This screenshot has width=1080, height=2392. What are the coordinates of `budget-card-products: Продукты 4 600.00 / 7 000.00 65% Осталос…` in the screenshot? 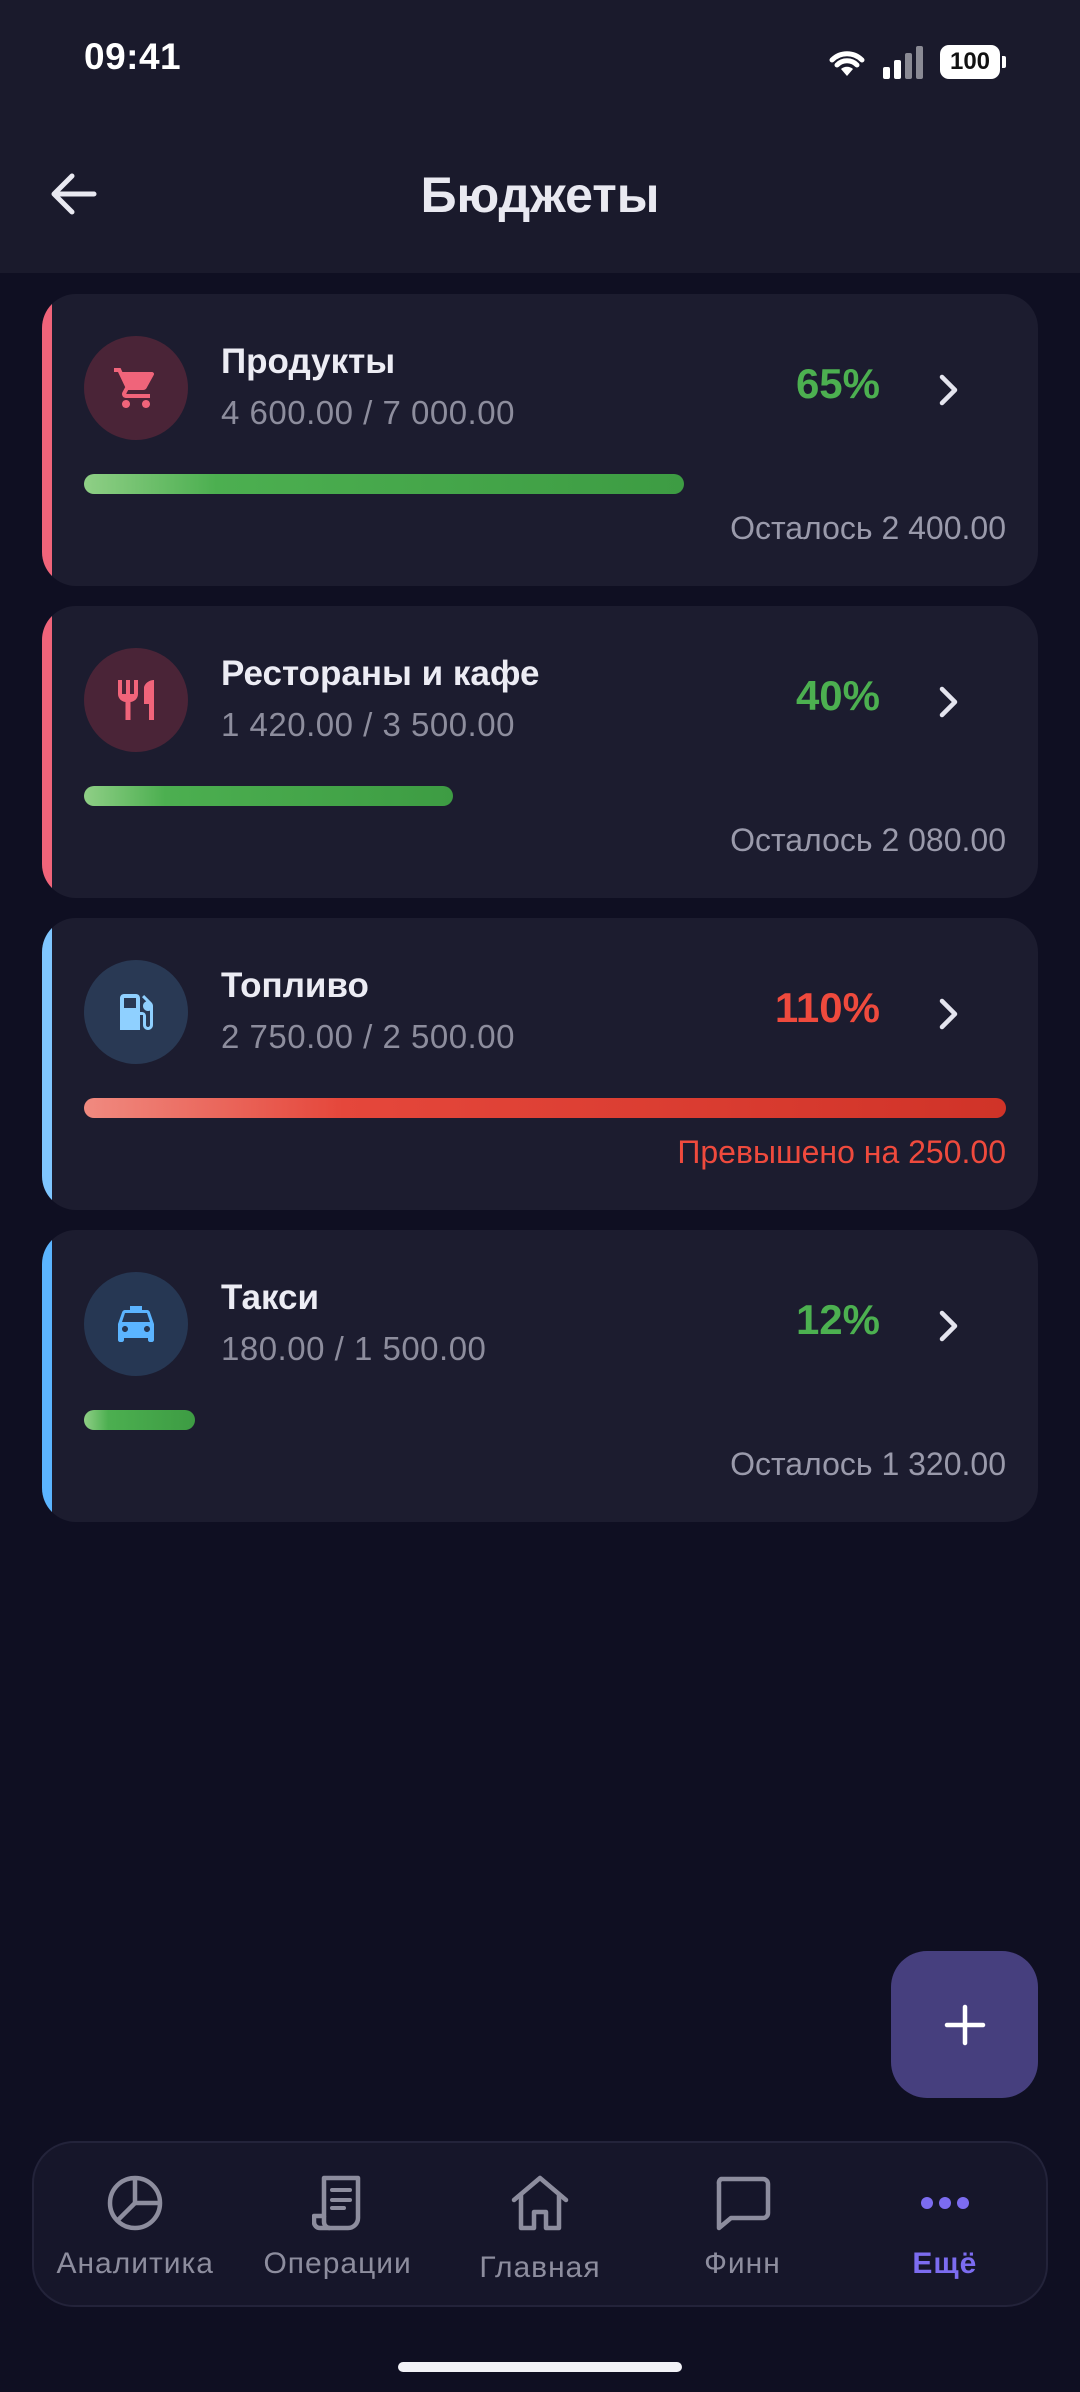 It's located at (540, 440).